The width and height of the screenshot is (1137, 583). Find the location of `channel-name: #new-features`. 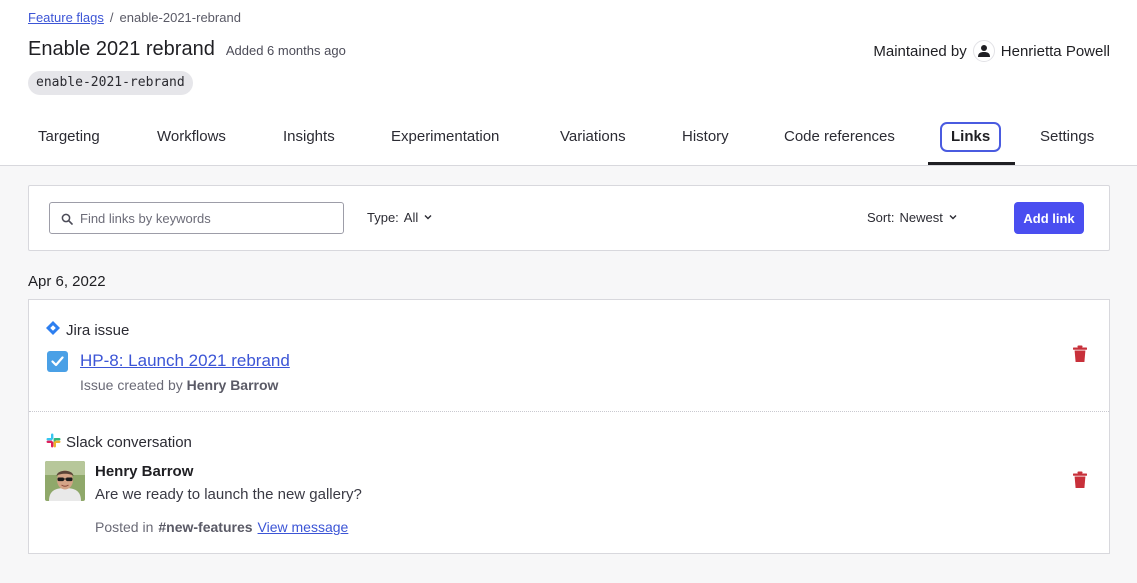

channel-name: #new-features is located at coordinates (205, 527).